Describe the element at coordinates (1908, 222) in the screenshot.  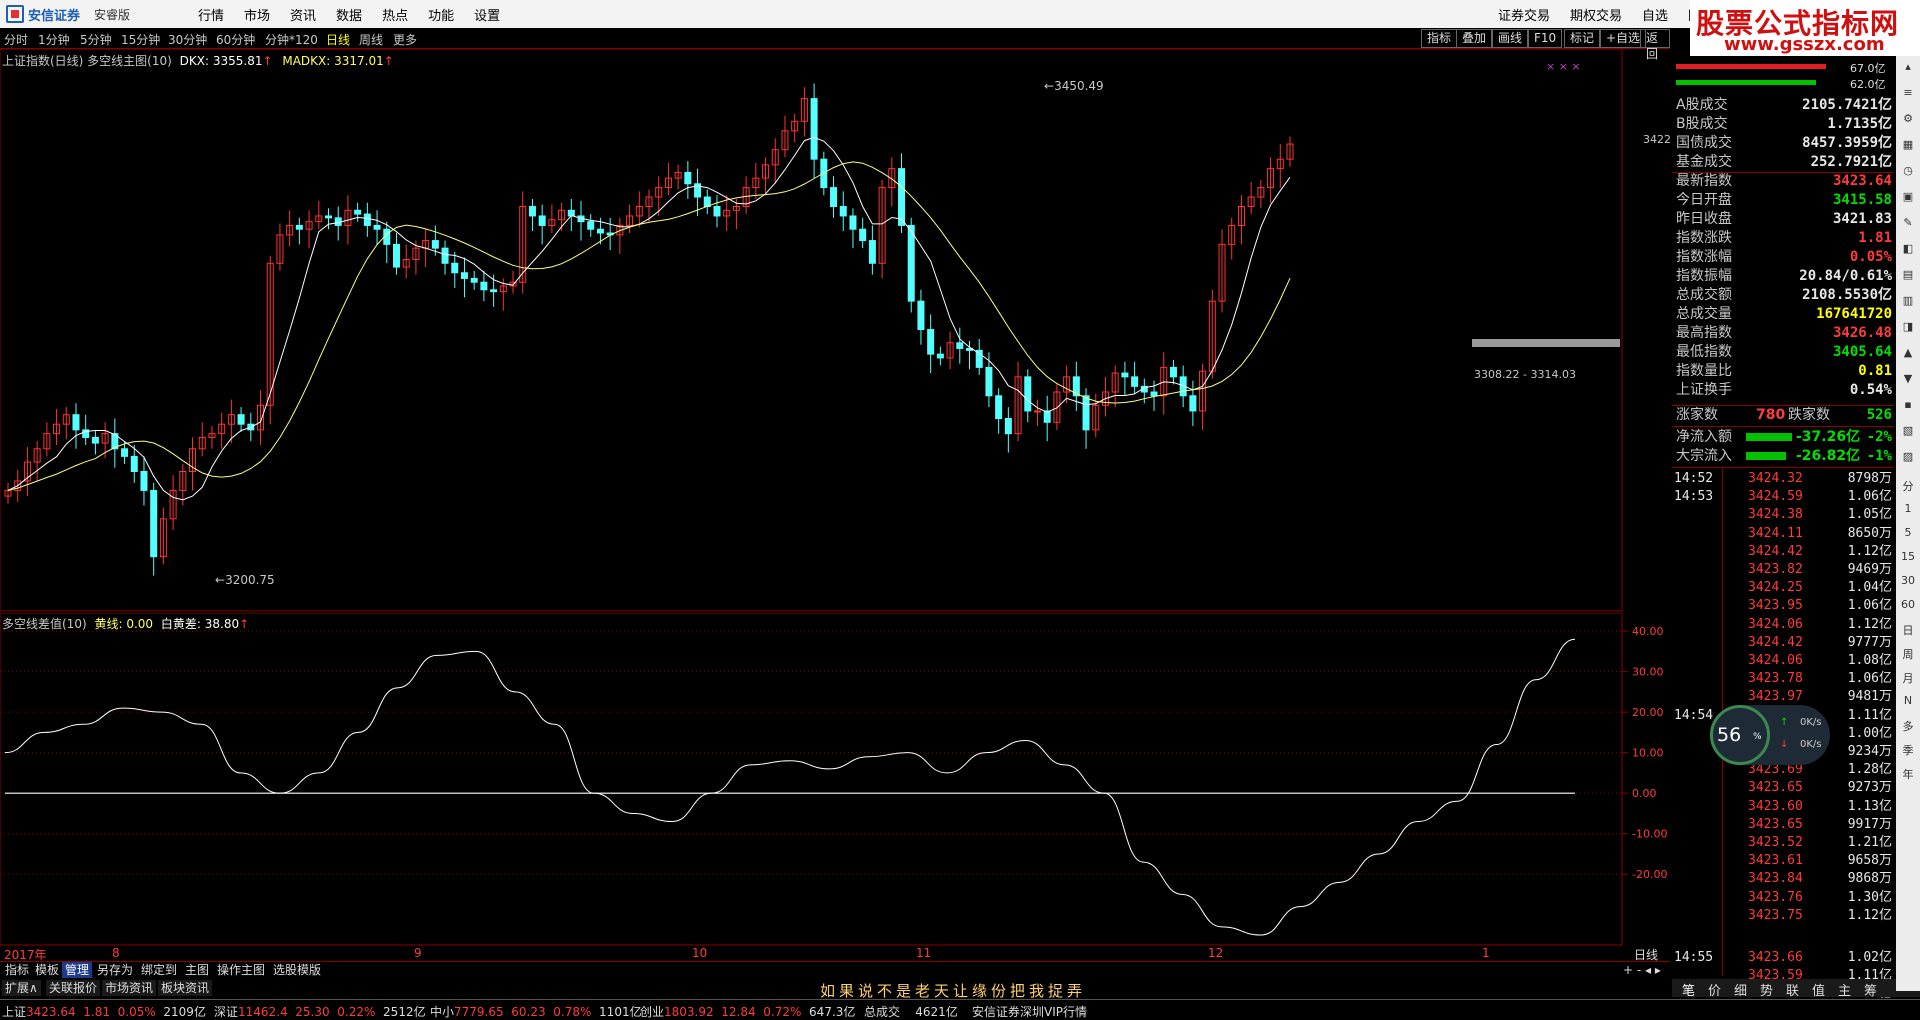
I see `sidebar-tool-icon: ✎` at that location.